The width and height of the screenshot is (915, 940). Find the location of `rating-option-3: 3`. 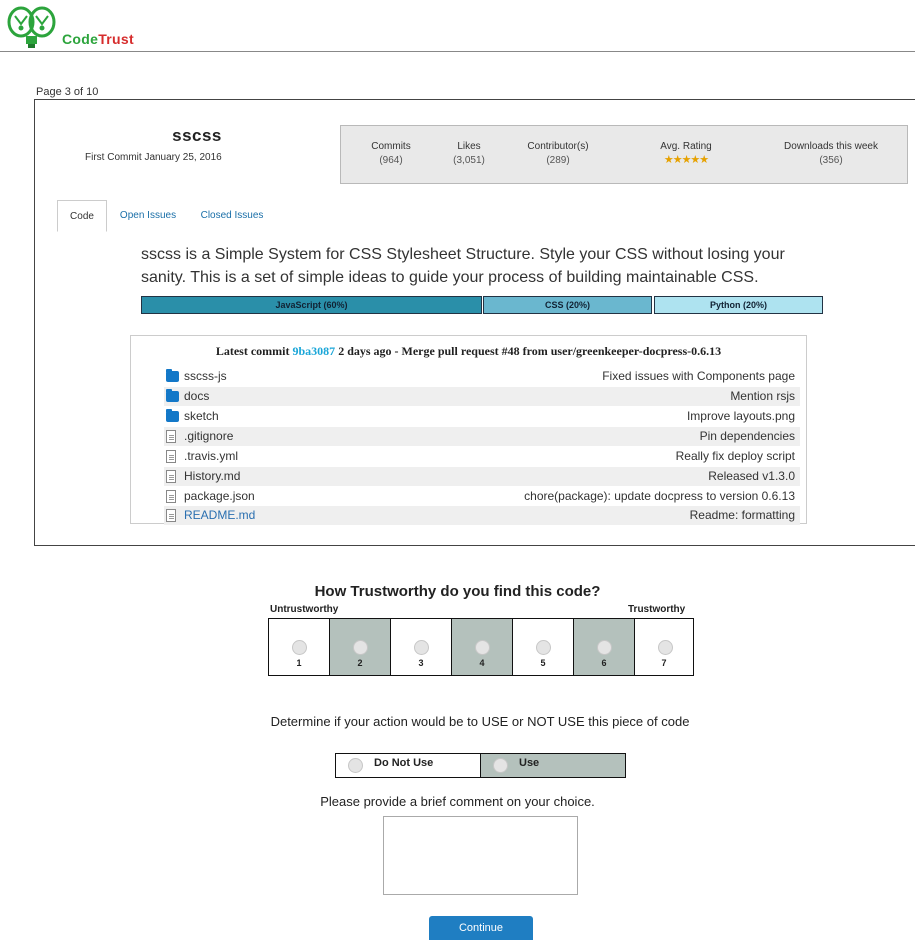

rating-option-3: 3 is located at coordinates (421, 647).